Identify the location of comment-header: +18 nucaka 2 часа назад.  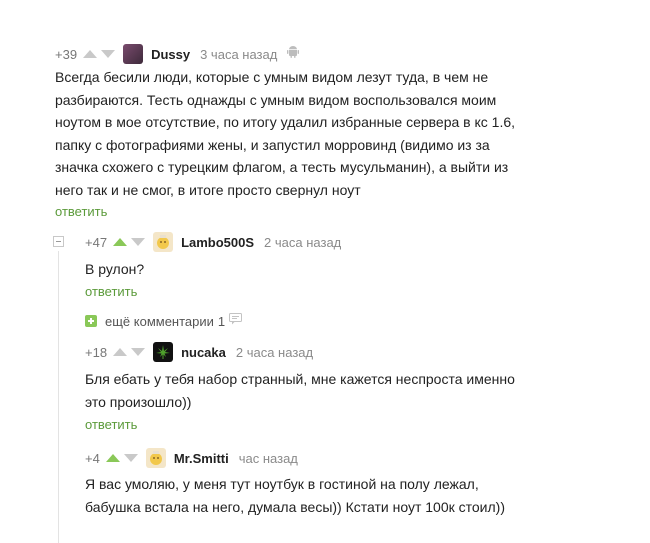
(199, 352).